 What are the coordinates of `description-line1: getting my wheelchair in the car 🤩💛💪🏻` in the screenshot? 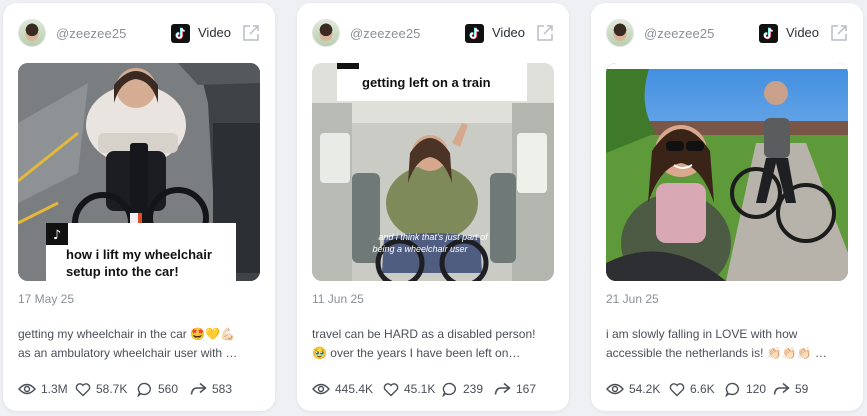 It's located at (126, 334).